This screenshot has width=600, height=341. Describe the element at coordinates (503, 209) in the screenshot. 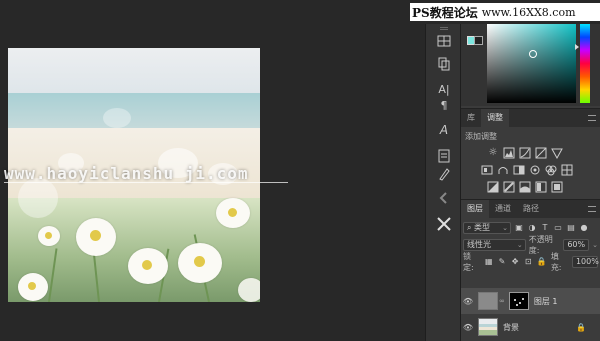

I see `tab-channels: 通道` at that location.